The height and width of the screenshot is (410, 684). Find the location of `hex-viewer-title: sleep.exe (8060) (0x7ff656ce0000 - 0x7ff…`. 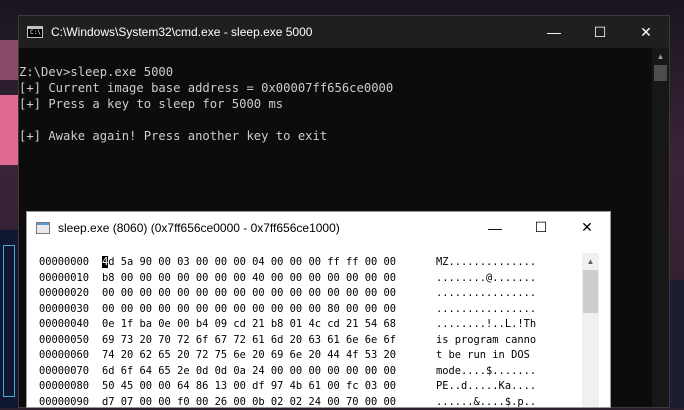

hex-viewer-title: sleep.exe (8060) (0x7ff656ce0000 - 0x7ff… is located at coordinates (199, 228).